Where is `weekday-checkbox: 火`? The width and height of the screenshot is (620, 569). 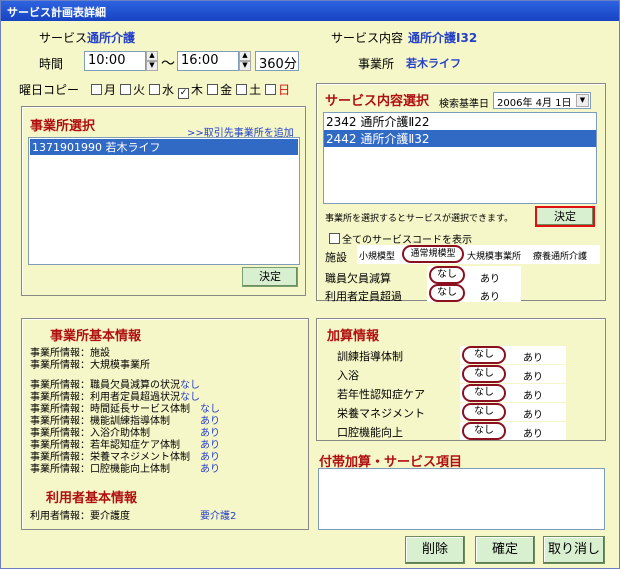
weekday-checkbox: 火 is located at coordinates (132, 90).